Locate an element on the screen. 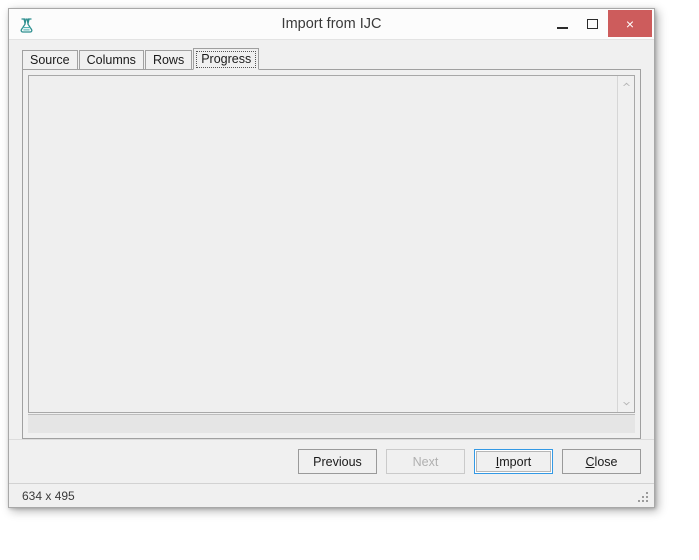 This screenshot has height=560, width=699. close-dialog-button-label: Close is located at coordinates (601, 461).